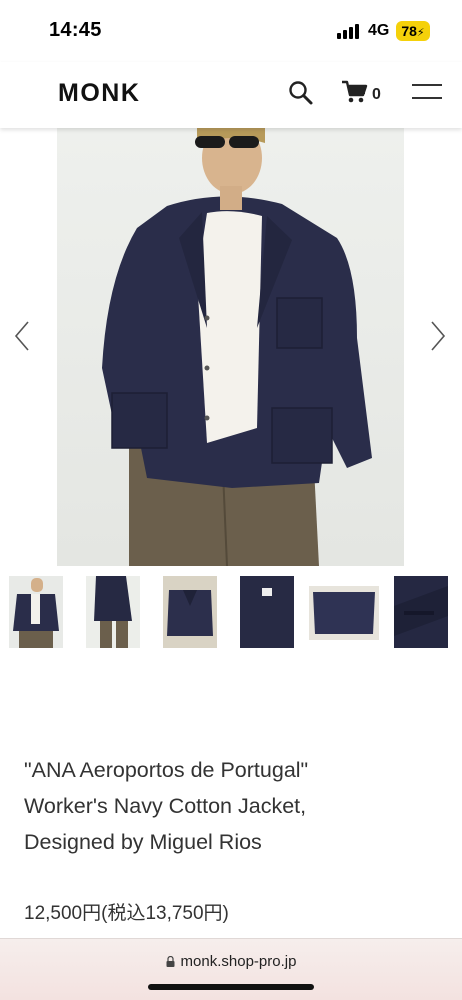 Image resolution: width=462 pixels, height=1000 pixels. What do you see at coordinates (349, 31) in the screenshot?
I see `signal-icon` at bounding box center [349, 31].